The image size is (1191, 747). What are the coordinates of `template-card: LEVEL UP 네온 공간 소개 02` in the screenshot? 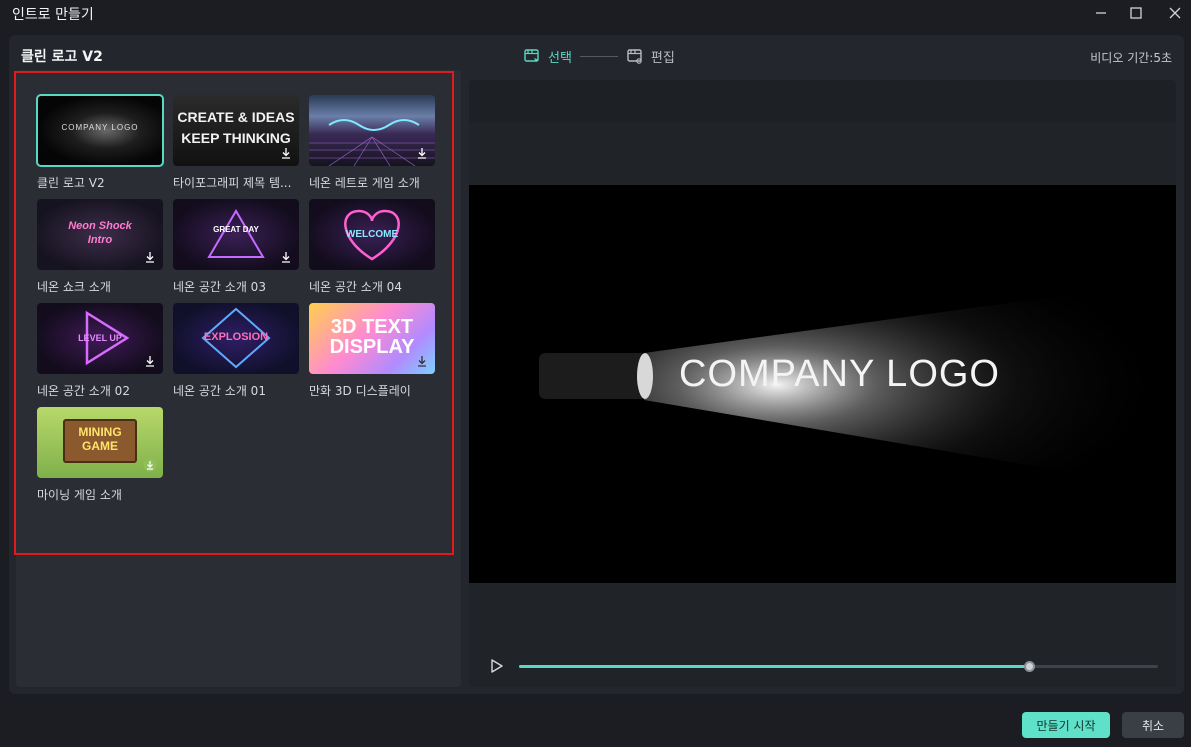 It's located at (100, 351).